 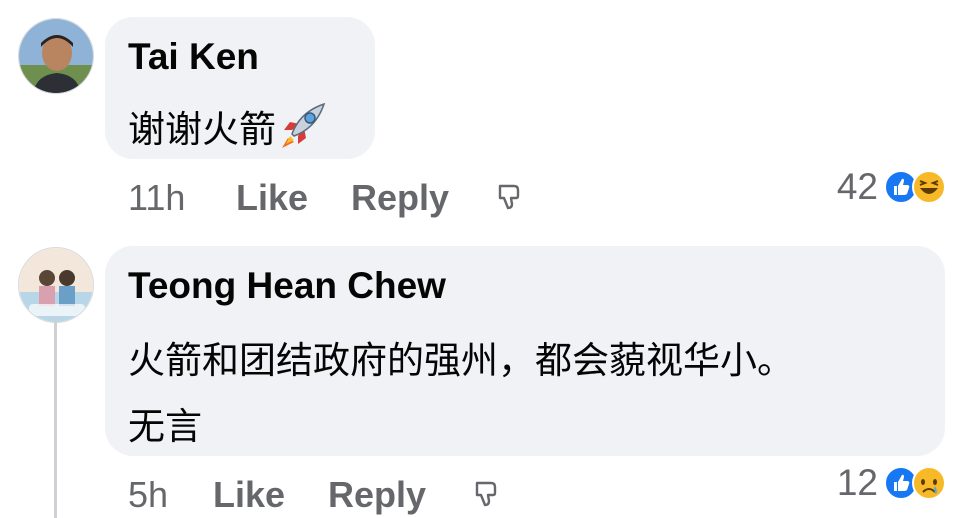 I want to click on rocket-emoji-icon, so click(x=303, y=129).